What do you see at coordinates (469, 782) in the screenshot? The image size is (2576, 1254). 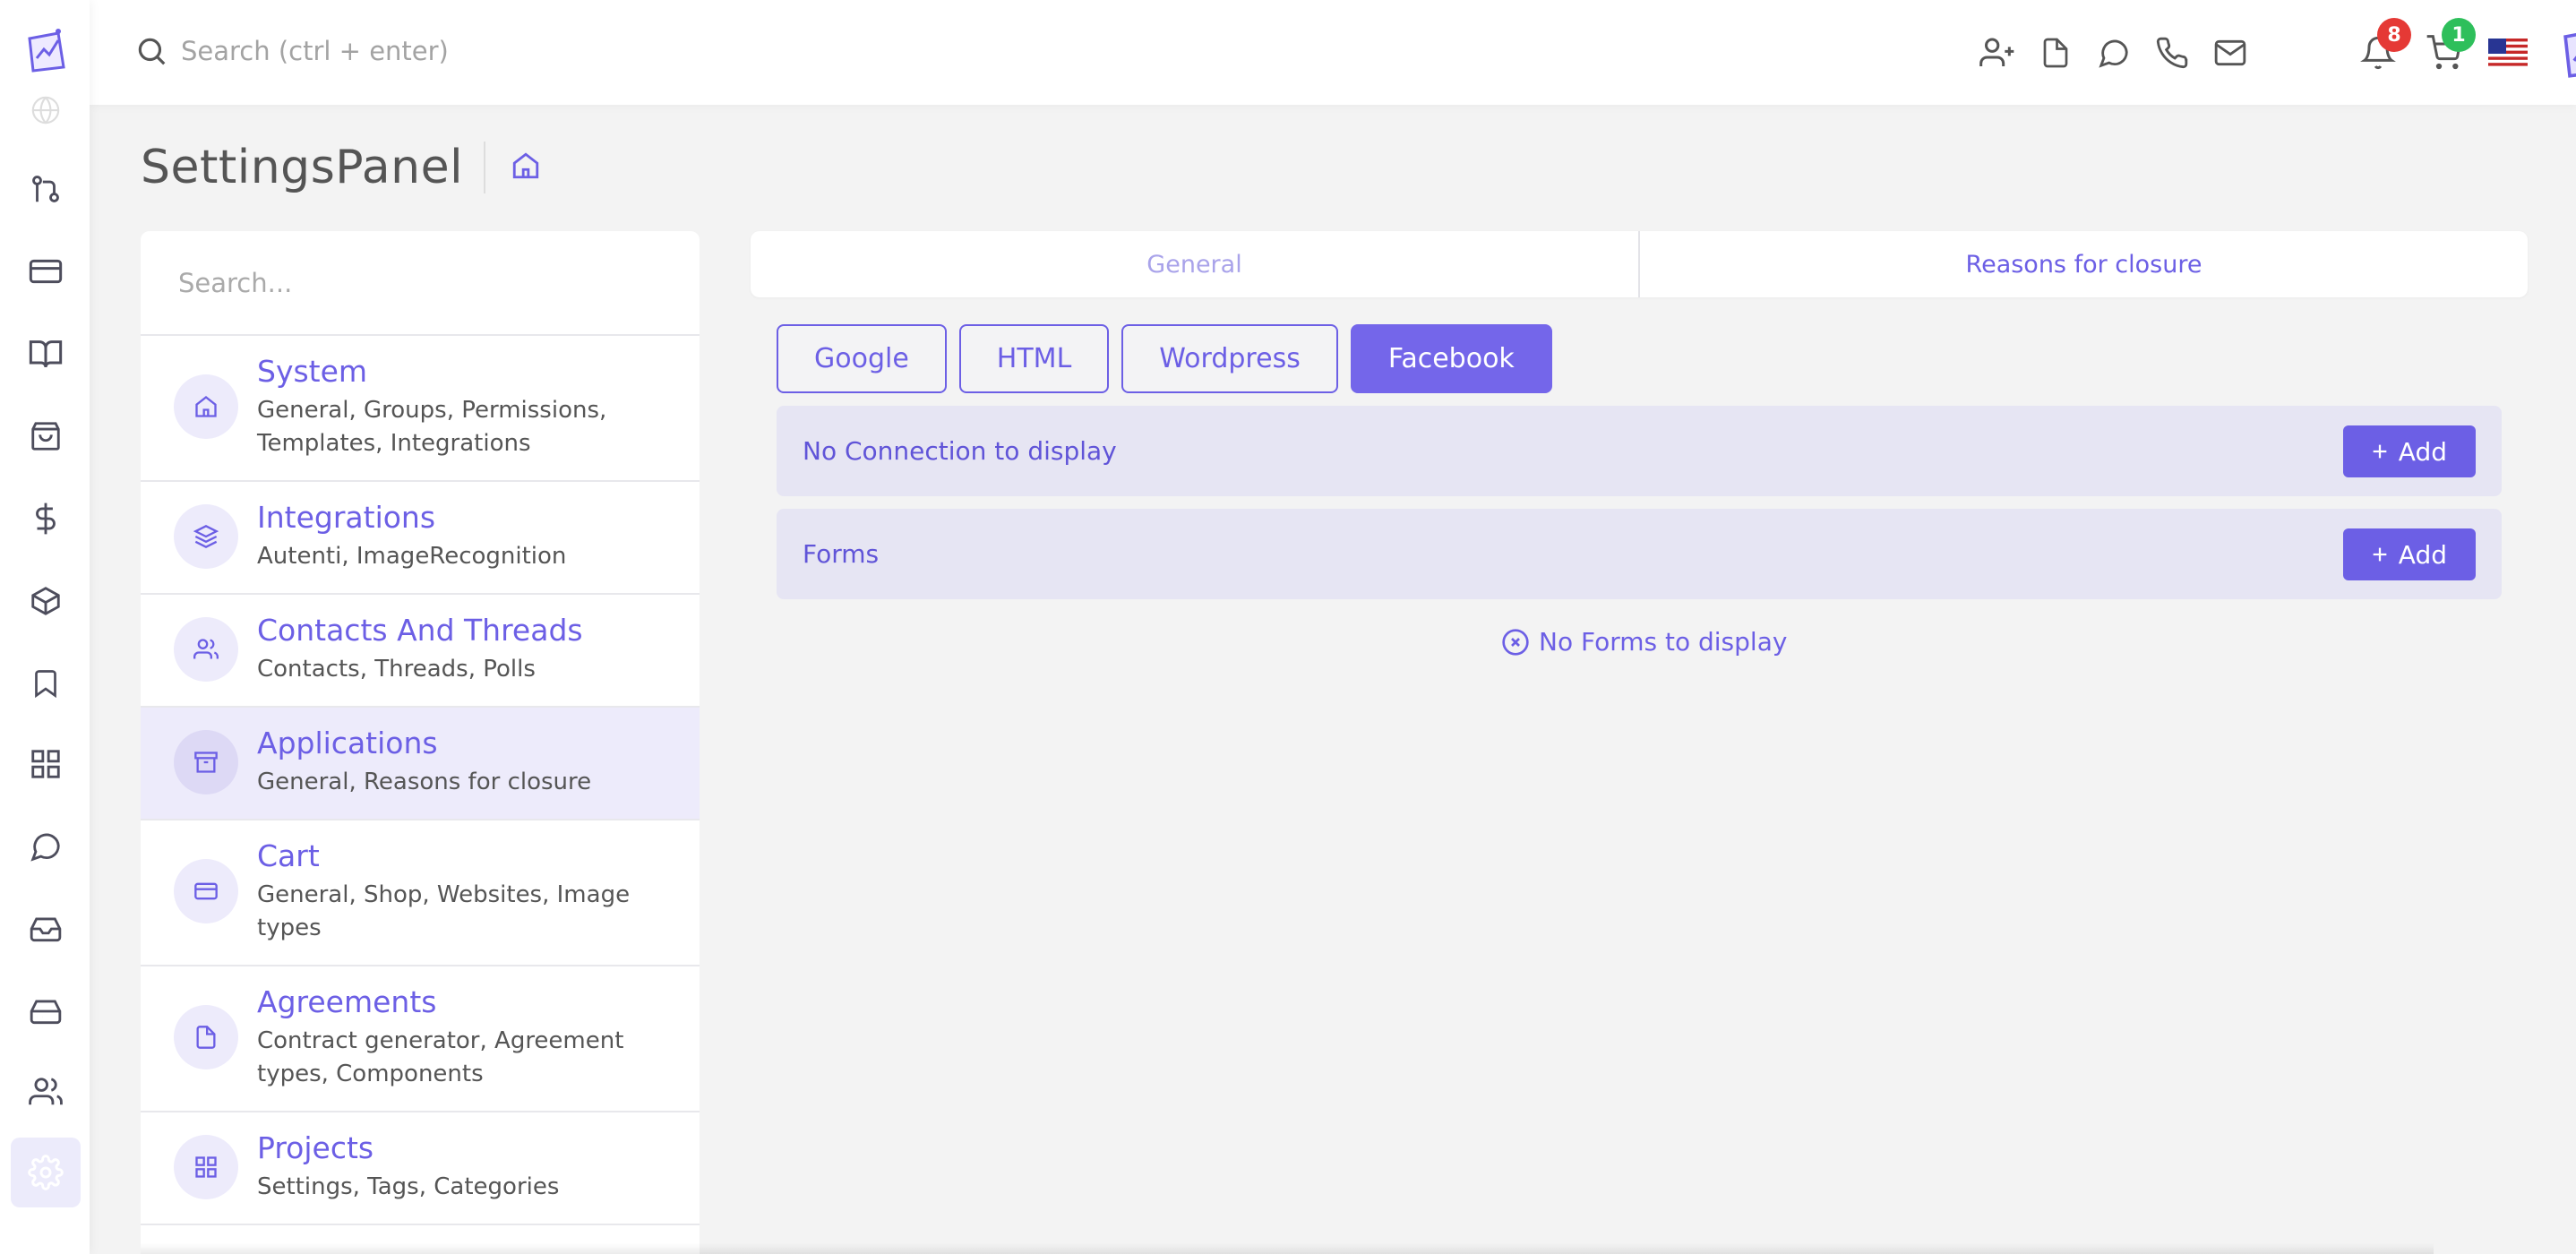 I see `menu-item-subtitle: General, Reasons for closure` at bounding box center [469, 782].